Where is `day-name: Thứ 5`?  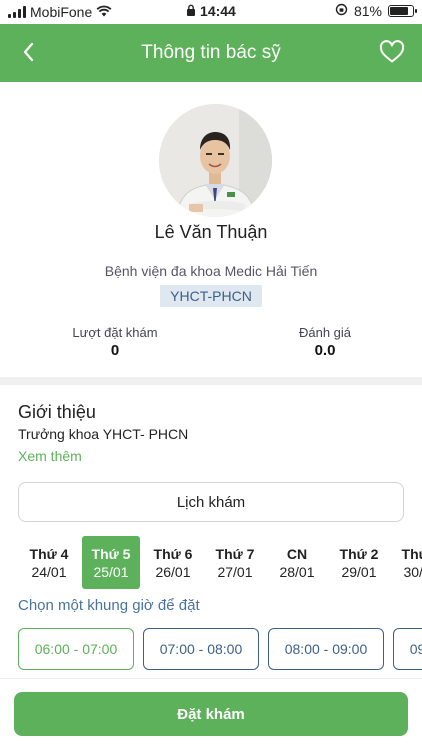
day-name: Thứ 5 is located at coordinates (111, 553).